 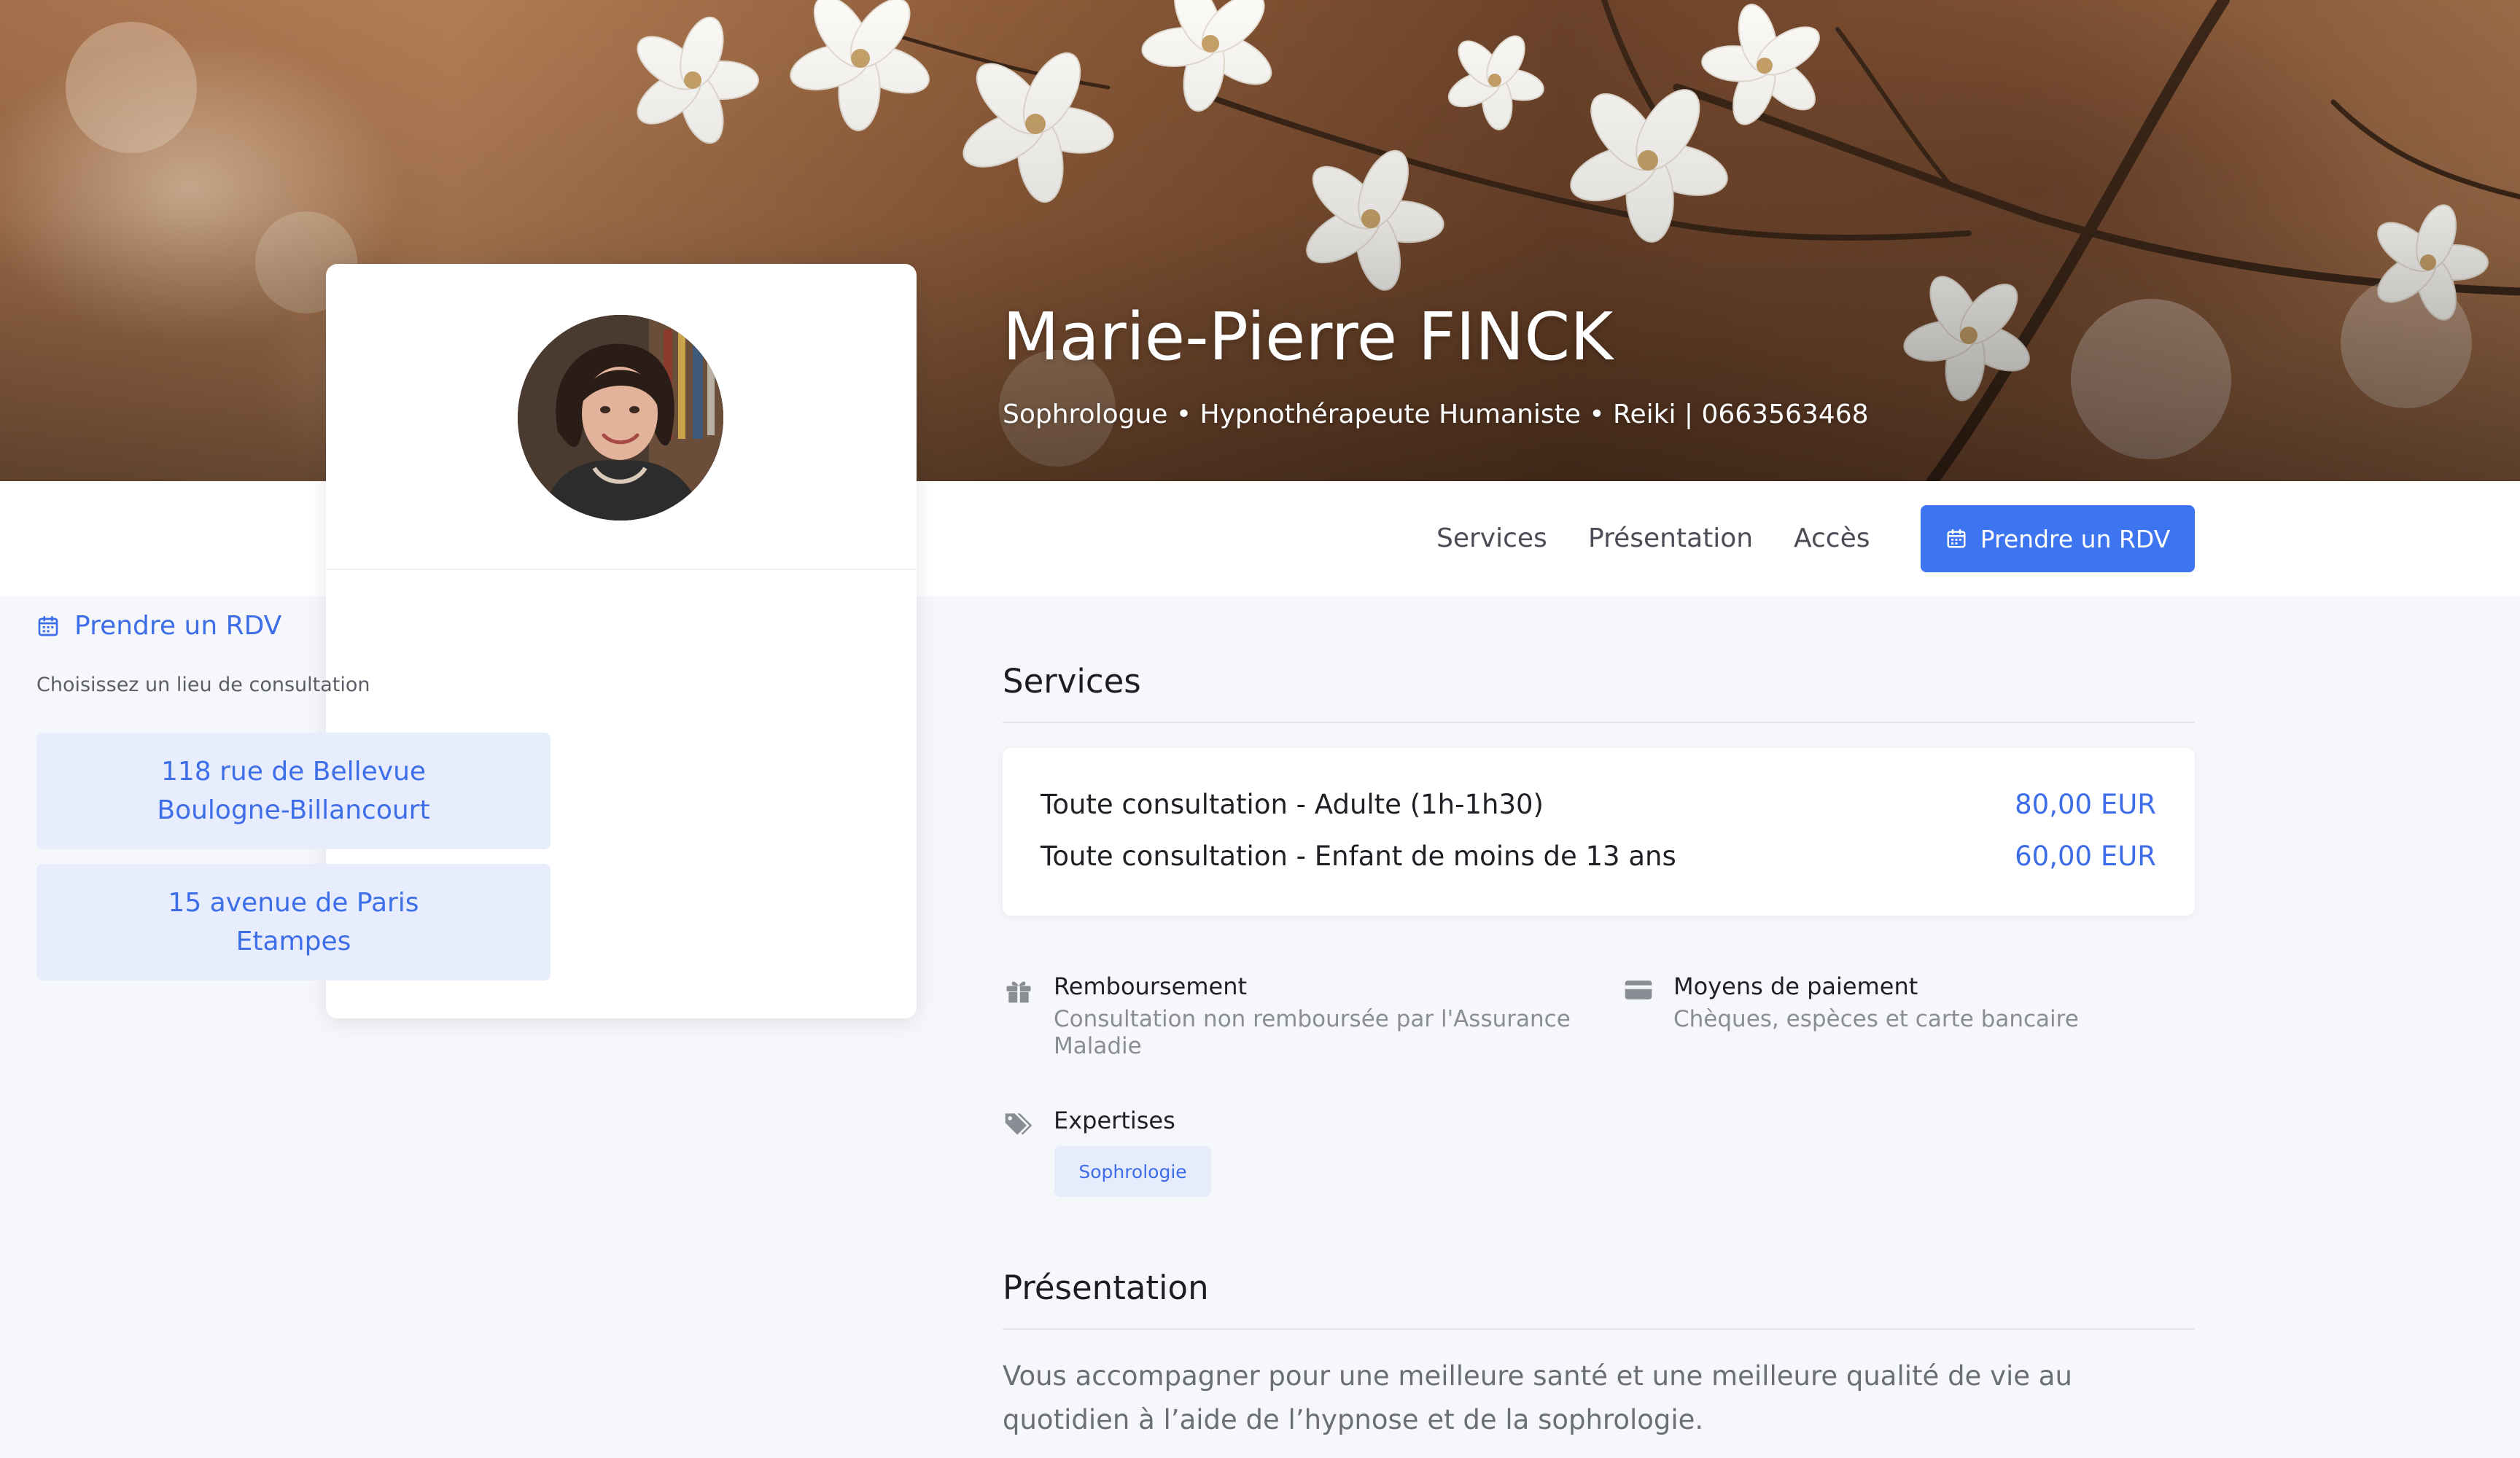 What do you see at coordinates (2085, 856) in the screenshot?
I see `service-price: 60,00 EUR` at bounding box center [2085, 856].